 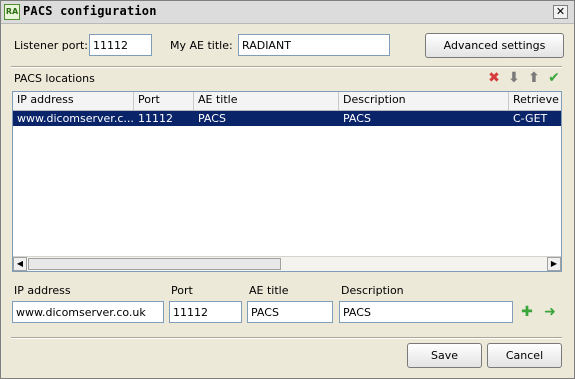 I want to click on scroll-thumb, so click(x=154, y=264).